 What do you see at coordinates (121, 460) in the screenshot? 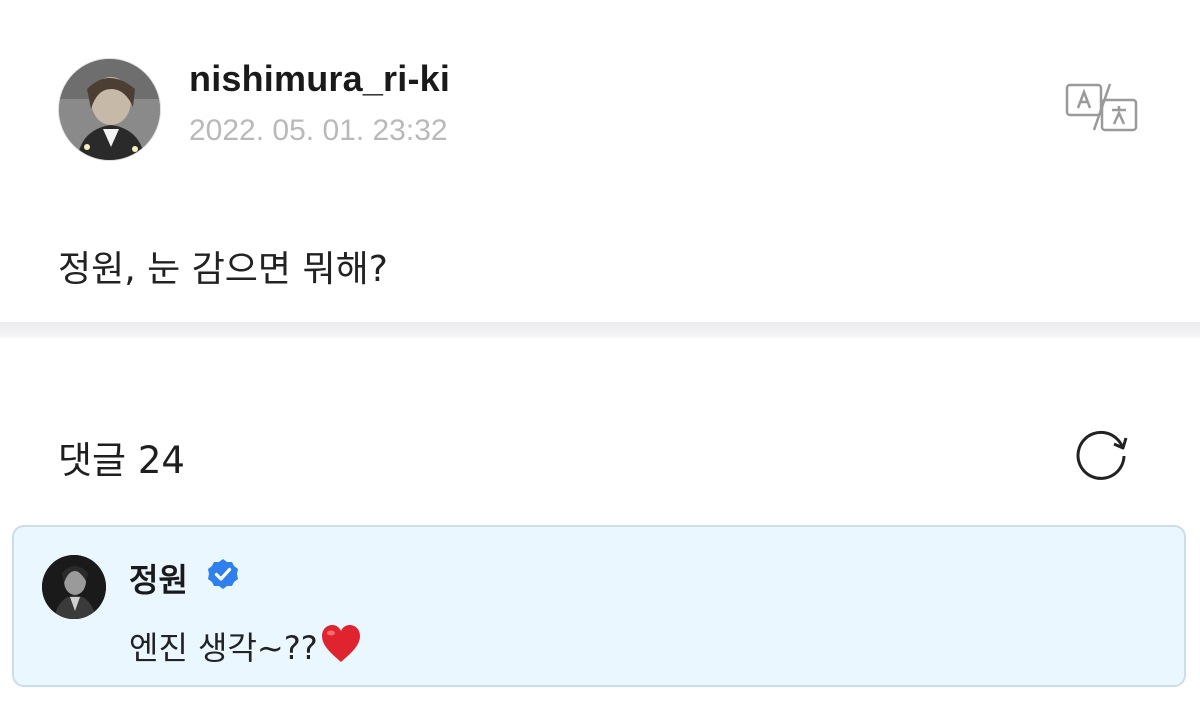
I see `comments-count-header: 댓글 24` at bounding box center [121, 460].